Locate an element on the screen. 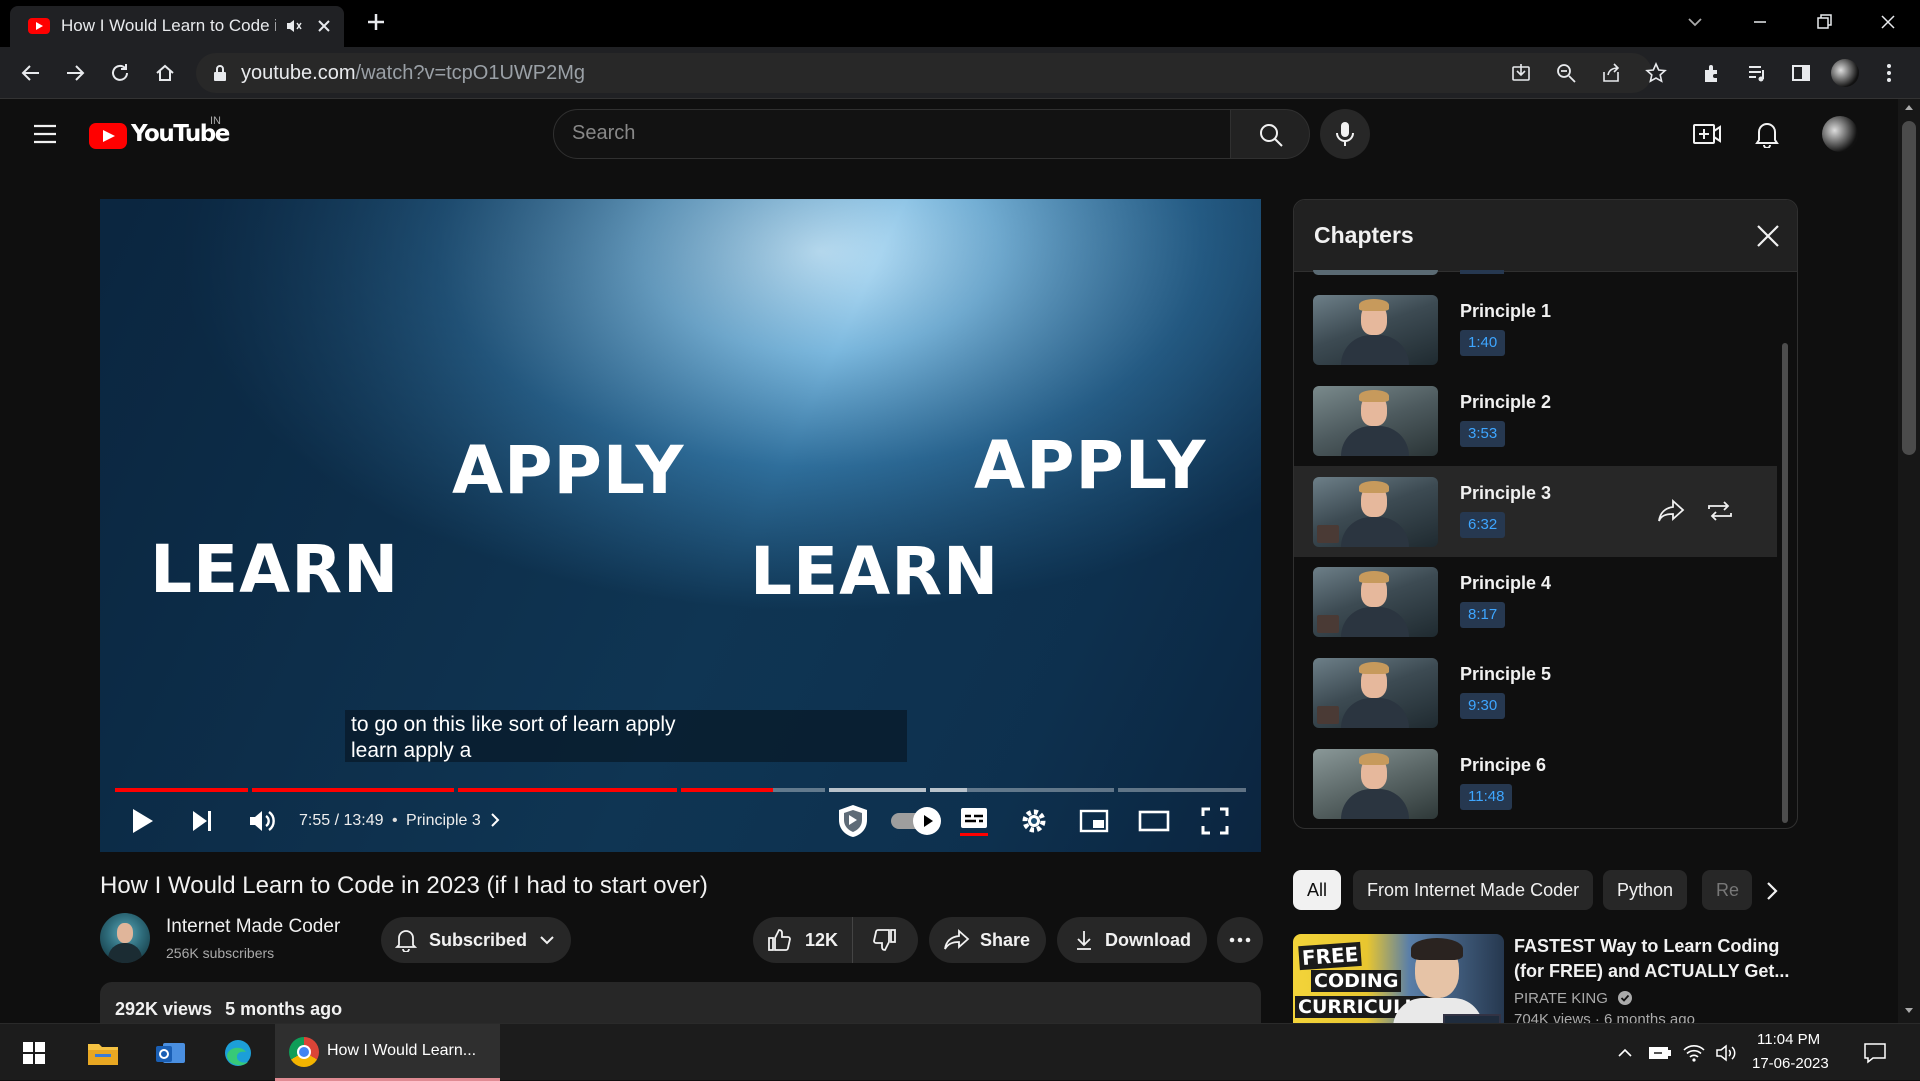 Image resolution: width=1920 pixels, height=1081 pixels. show-hidden-icons-chevron is located at coordinates (1625, 1052).